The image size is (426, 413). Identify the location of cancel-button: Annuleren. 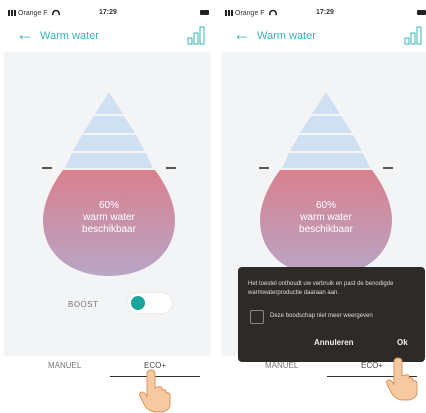
(334, 342).